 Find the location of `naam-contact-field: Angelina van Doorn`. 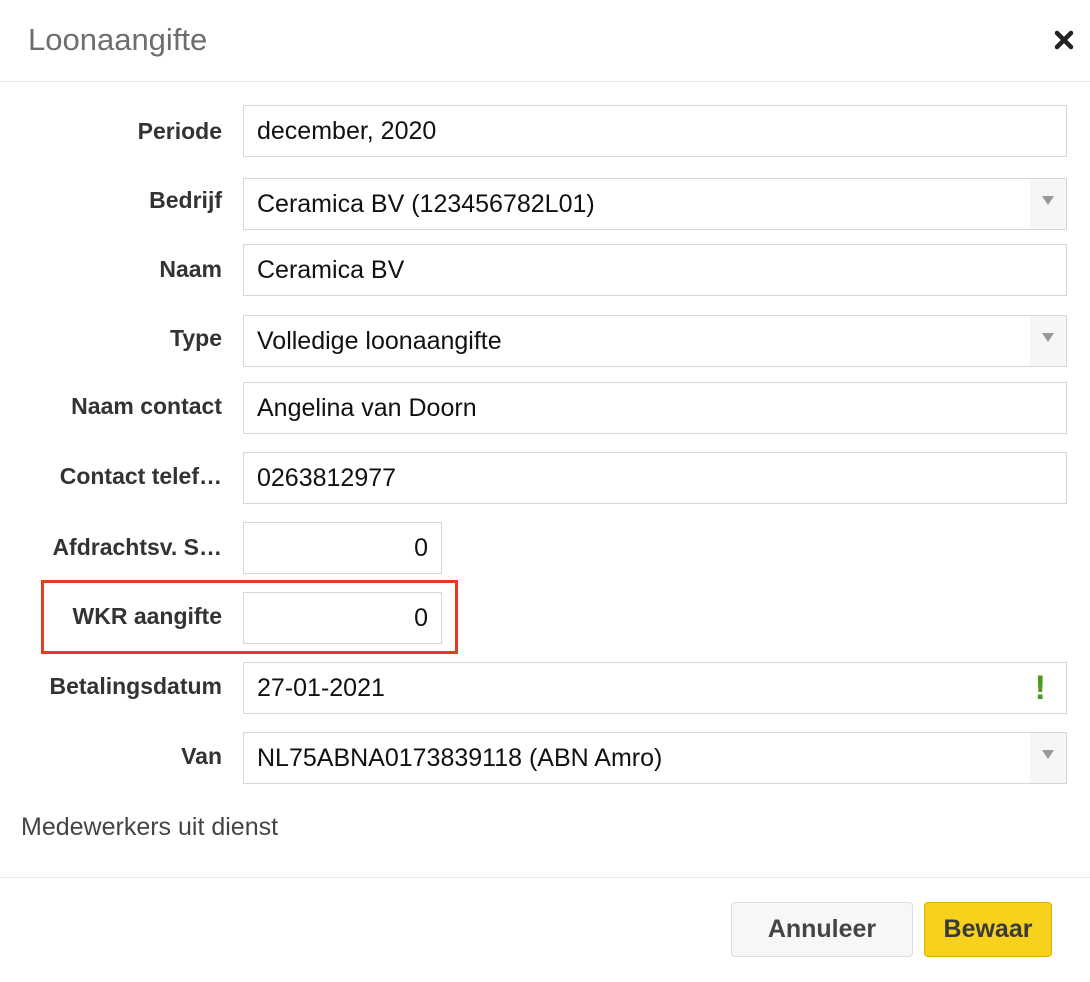

naam-contact-field: Angelina van Doorn is located at coordinates (655, 408).